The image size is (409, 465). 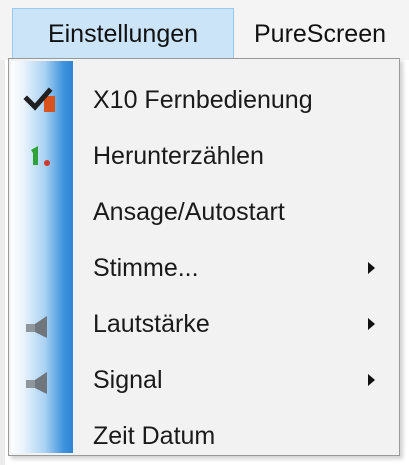 I want to click on menu-einstellungen-label: Einstellungen, so click(x=123, y=34).